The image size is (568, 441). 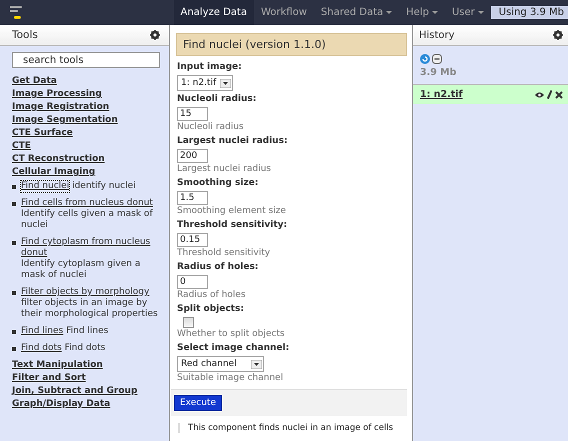 I want to click on tool-link: Find lines, so click(x=42, y=331).